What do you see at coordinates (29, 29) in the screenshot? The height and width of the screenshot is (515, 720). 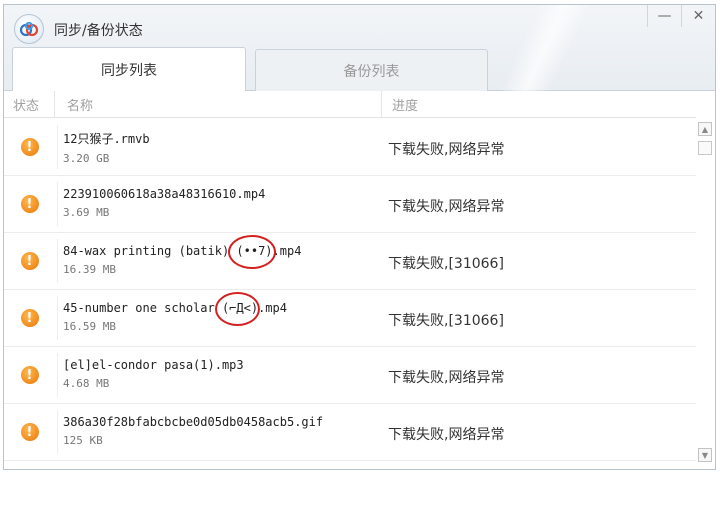 I see `cloud-logo-icon` at bounding box center [29, 29].